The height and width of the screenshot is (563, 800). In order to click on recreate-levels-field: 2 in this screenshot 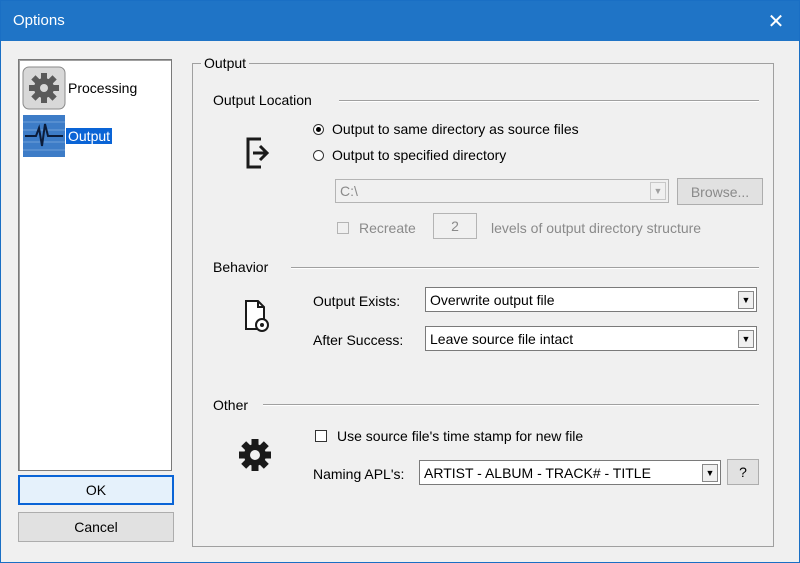, I will do `click(455, 226)`.